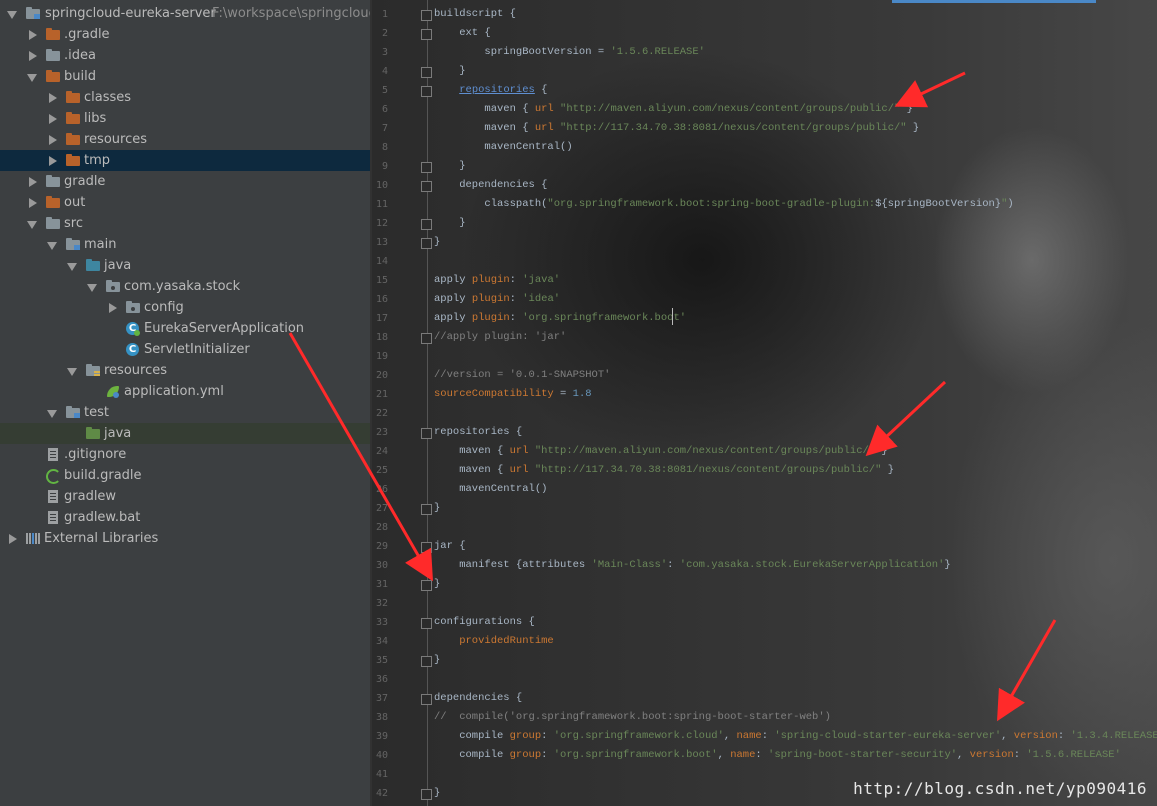 The height and width of the screenshot is (806, 1157). What do you see at coordinates (185, 139) in the screenshot?
I see `tree-row-build-resources: resources` at bounding box center [185, 139].